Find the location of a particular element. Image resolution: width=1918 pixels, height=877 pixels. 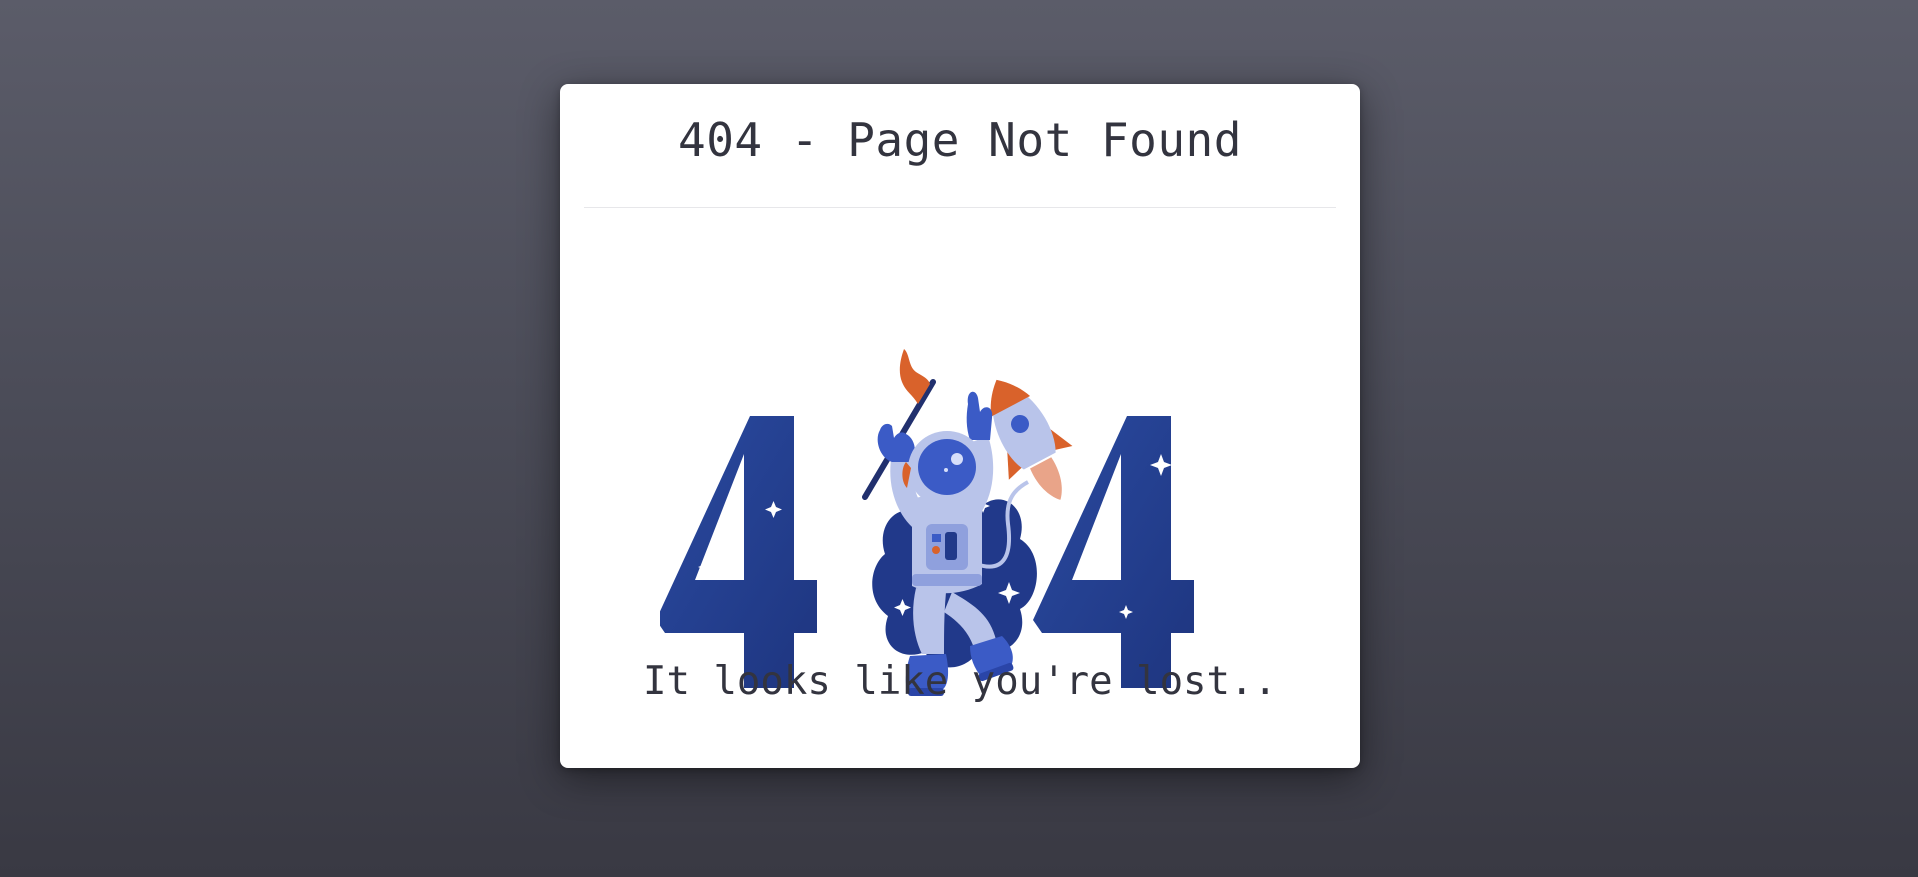

title-divider is located at coordinates (960, 207).